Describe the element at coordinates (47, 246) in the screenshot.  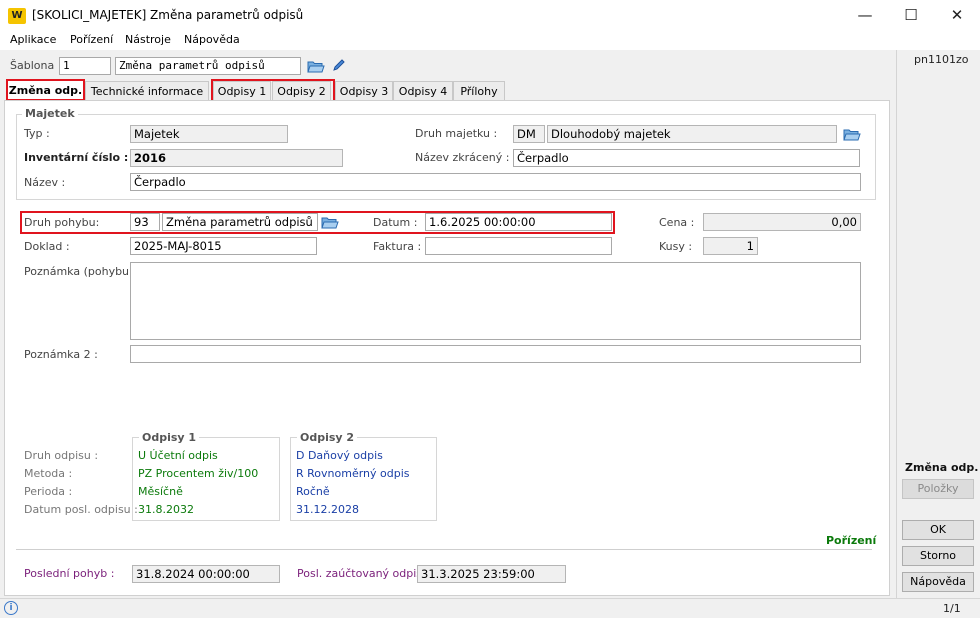
I see `document-label: Doklad :` at that location.